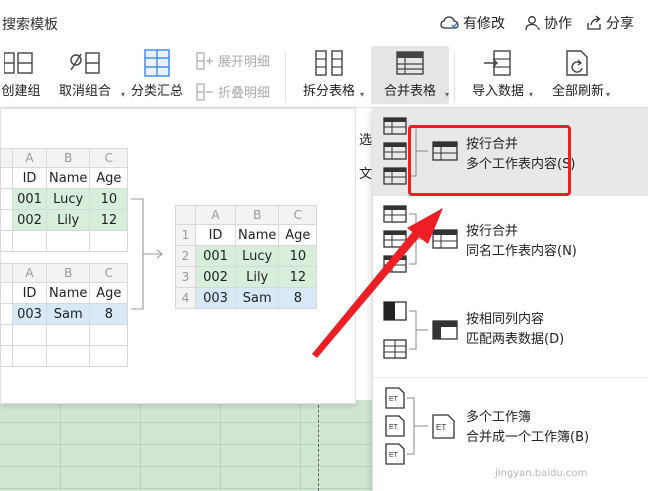 This screenshot has width=648, height=491. I want to click on collapse-detail-icon, so click(204, 91).